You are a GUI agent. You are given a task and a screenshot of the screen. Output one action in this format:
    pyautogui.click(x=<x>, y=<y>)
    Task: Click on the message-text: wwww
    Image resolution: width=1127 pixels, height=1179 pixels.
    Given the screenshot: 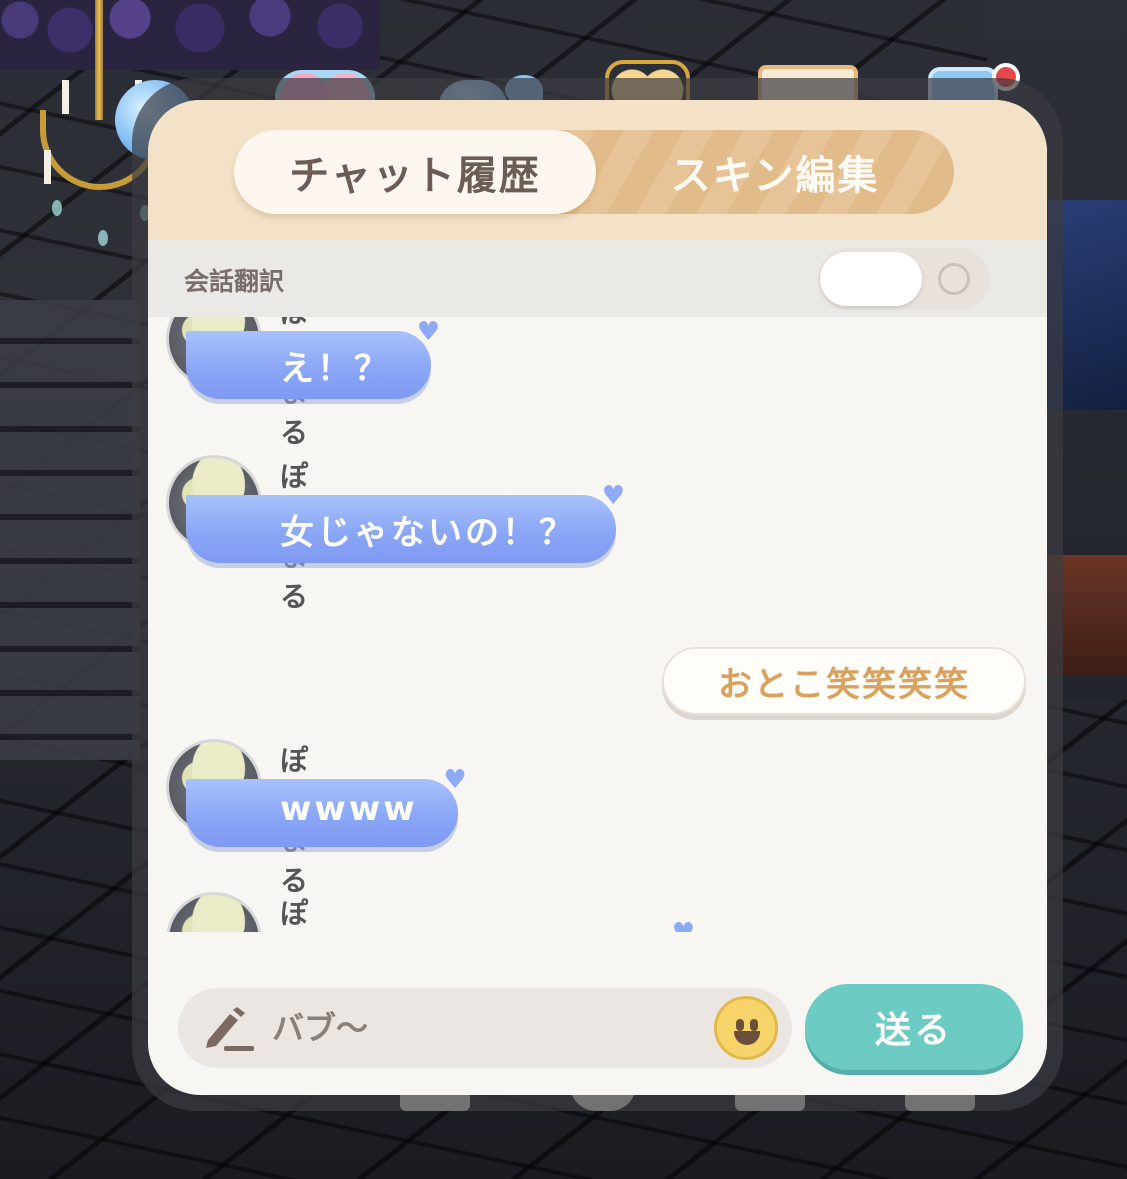 What is the action you would take?
    pyautogui.click(x=349, y=809)
    